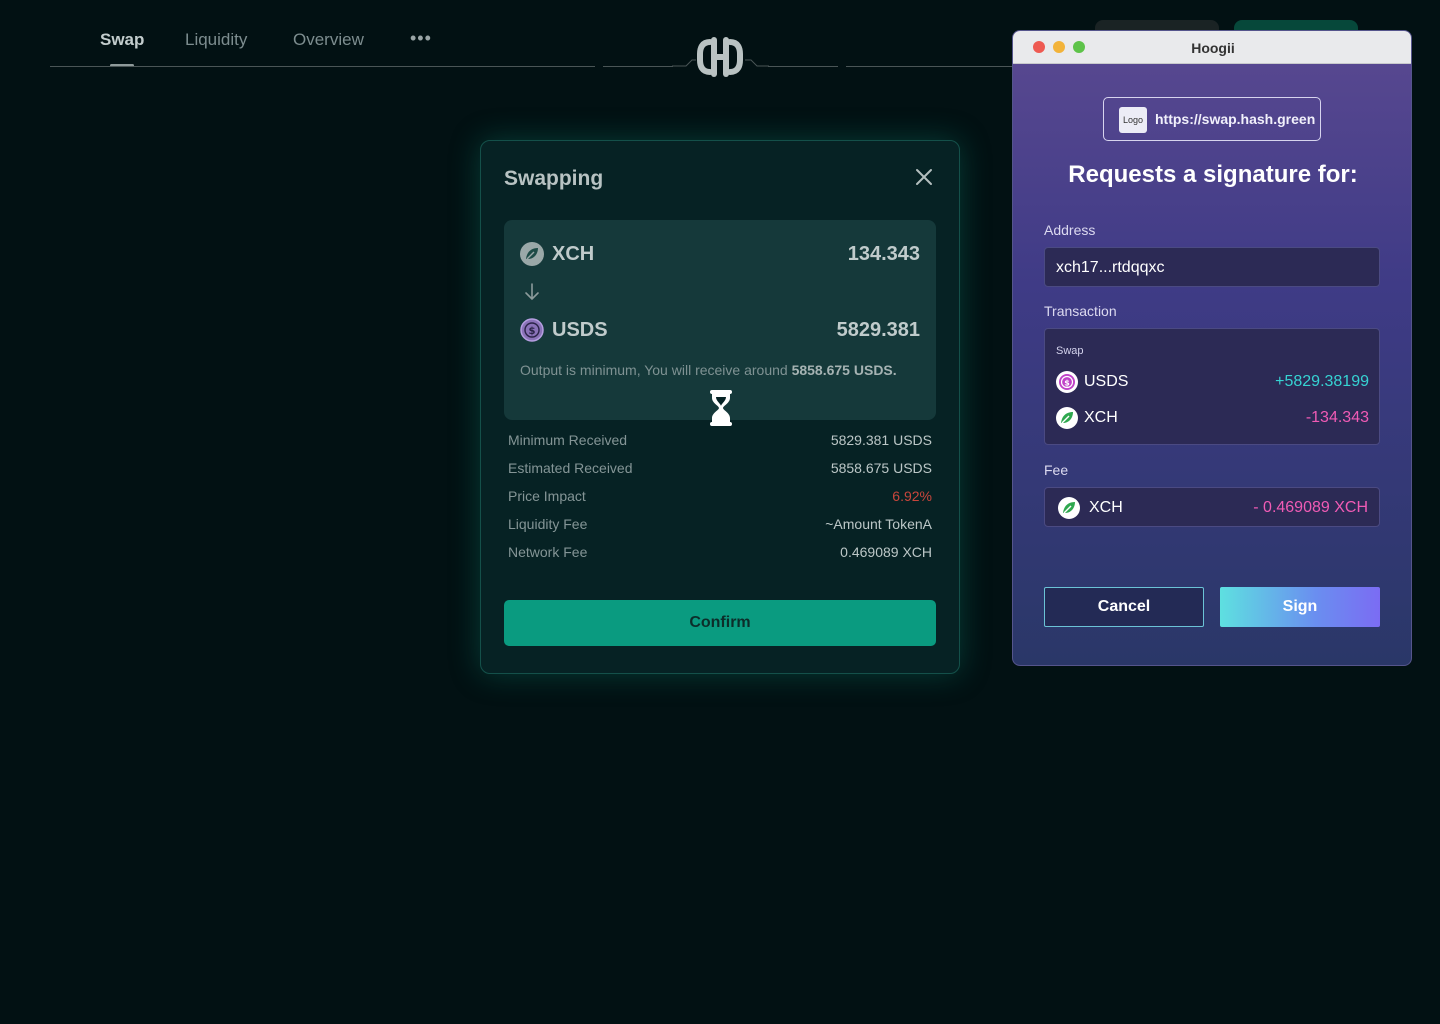 This screenshot has height=1024, width=1440. I want to click on close-icon, so click(924, 177).